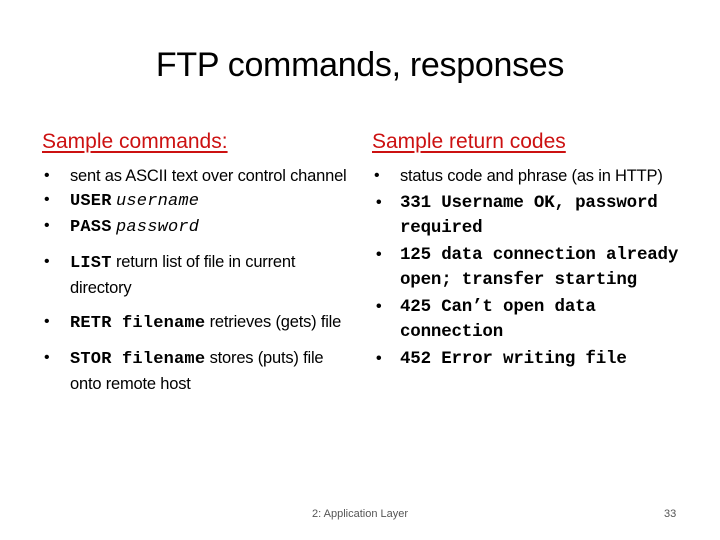 This screenshot has height=540, width=720. I want to click on command-name: PASS, so click(91, 227).